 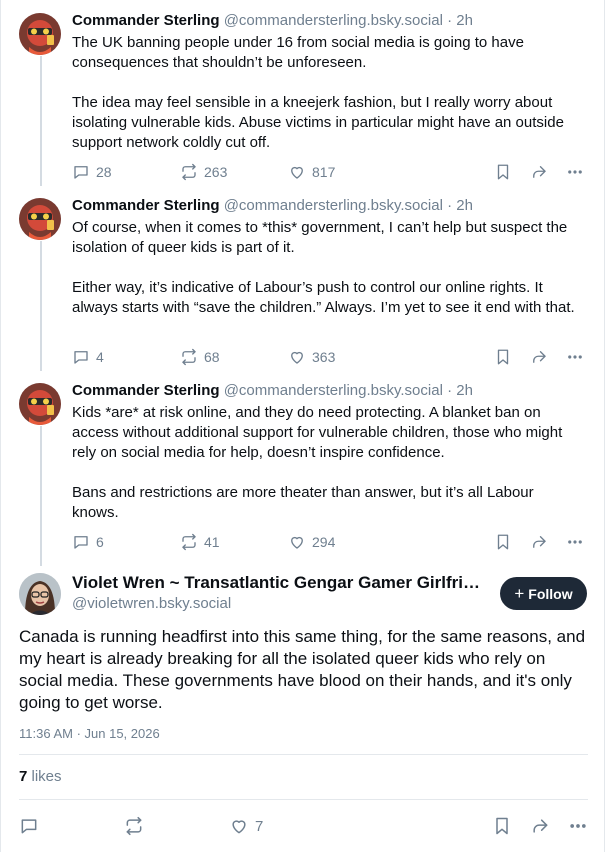 I want to click on reply-count: 6, so click(x=100, y=542).